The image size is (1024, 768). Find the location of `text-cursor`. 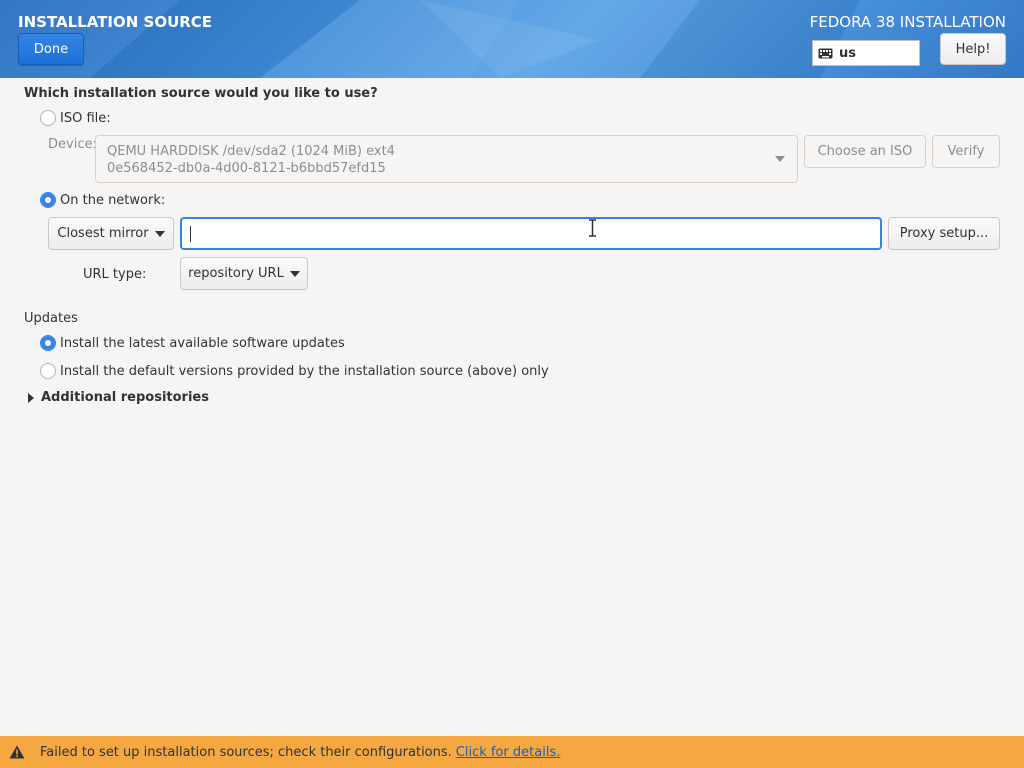

text-cursor is located at coordinates (190, 234).